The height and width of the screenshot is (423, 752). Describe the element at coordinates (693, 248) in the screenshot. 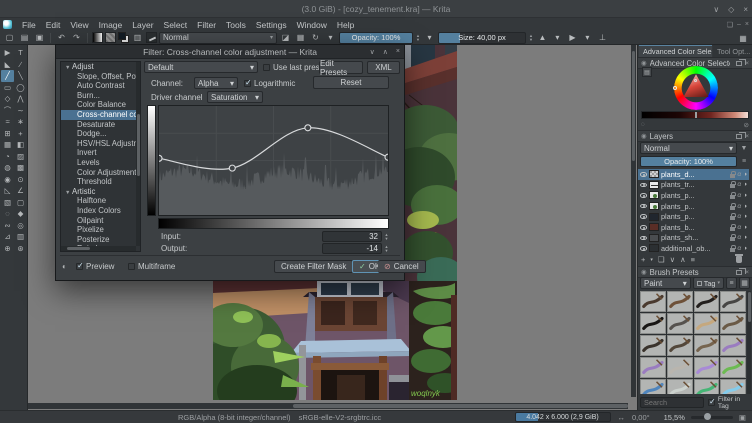

I see `layer-row: additional_ob... α ◑` at that location.